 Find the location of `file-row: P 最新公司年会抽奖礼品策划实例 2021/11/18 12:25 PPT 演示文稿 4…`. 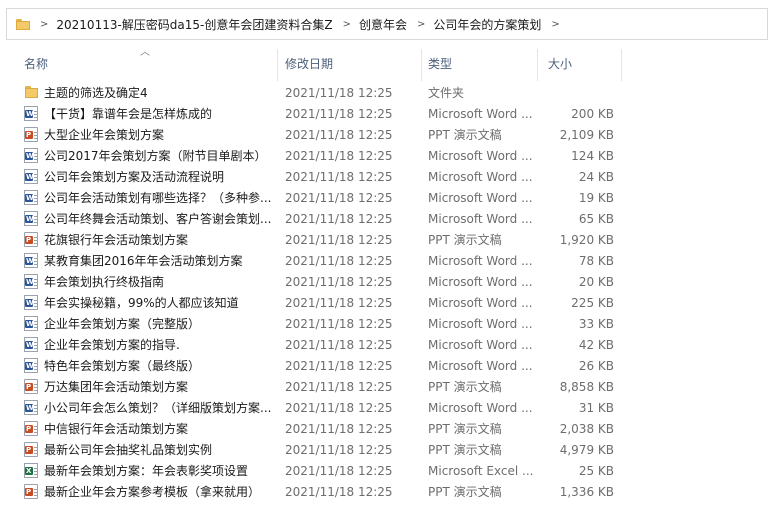

file-row: P 最新公司年会抽奖礼品策划实例 2021/11/18 12:25 PPT 演示文稿 4… is located at coordinates (387, 449).